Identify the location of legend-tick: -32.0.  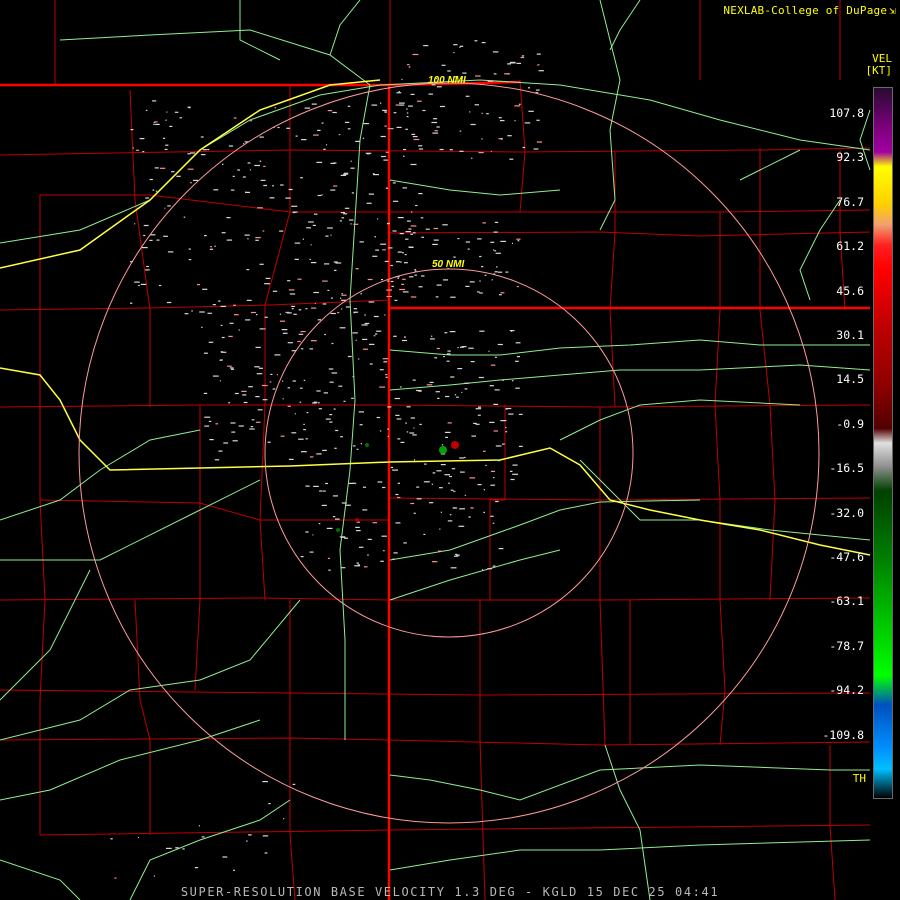
(846, 512).